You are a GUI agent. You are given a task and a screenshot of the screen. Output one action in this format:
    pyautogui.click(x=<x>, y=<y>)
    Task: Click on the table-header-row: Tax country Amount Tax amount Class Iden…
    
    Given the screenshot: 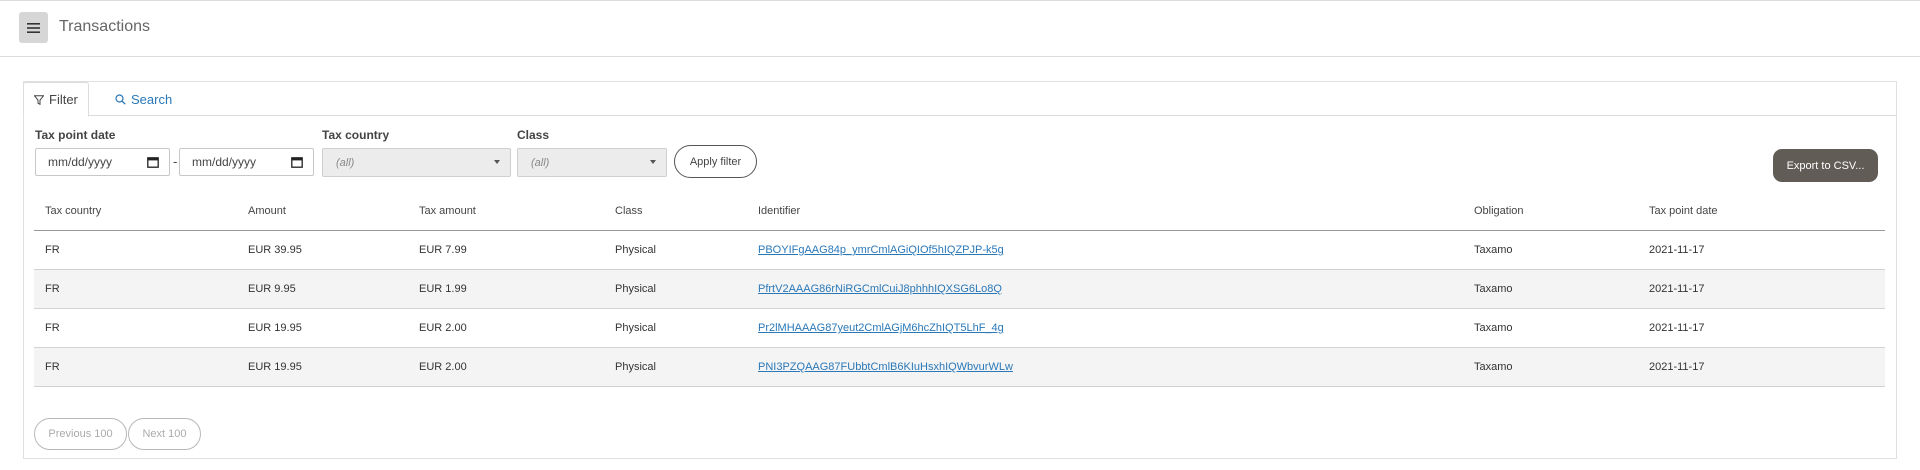 What is the action you would take?
    pyautogui.click(x=959, y=211)
    